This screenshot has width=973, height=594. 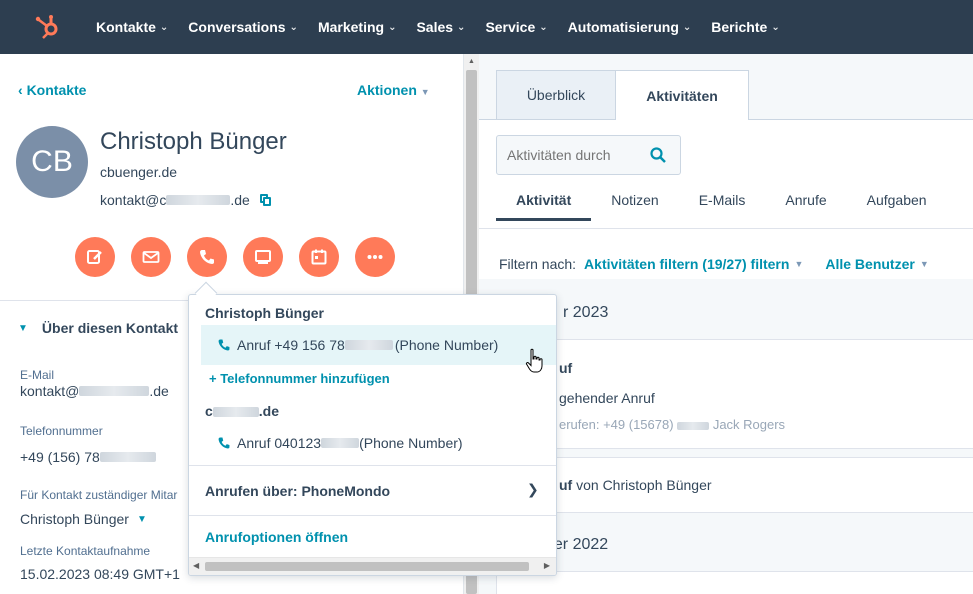 I want to click on actions-menu-button: Aktionen ▼, so click(x=393, y=90).